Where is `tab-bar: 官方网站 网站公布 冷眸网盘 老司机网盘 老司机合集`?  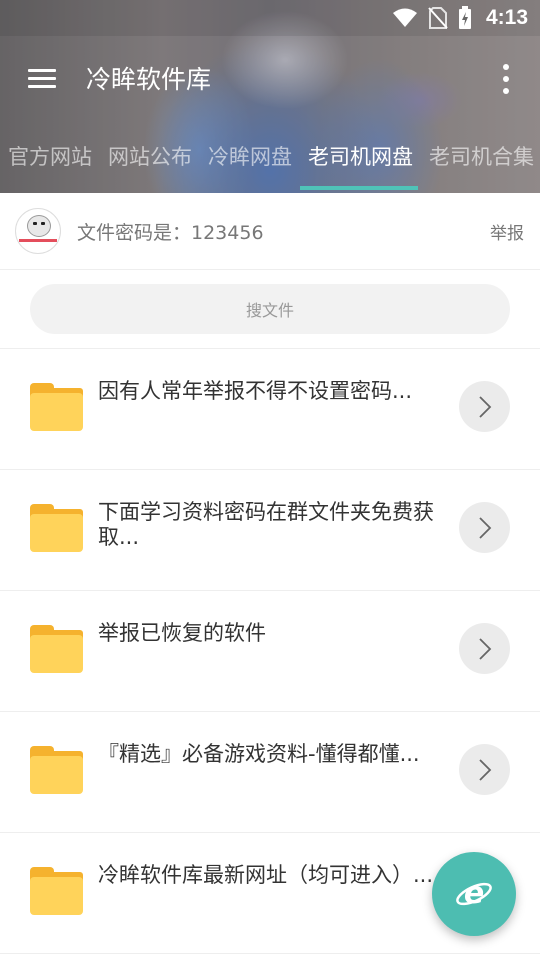
tab-bar: 官方网站 网站公布 冷眸网盘 老司机网盘 老司机合集 is located at coordinates (270, 157).